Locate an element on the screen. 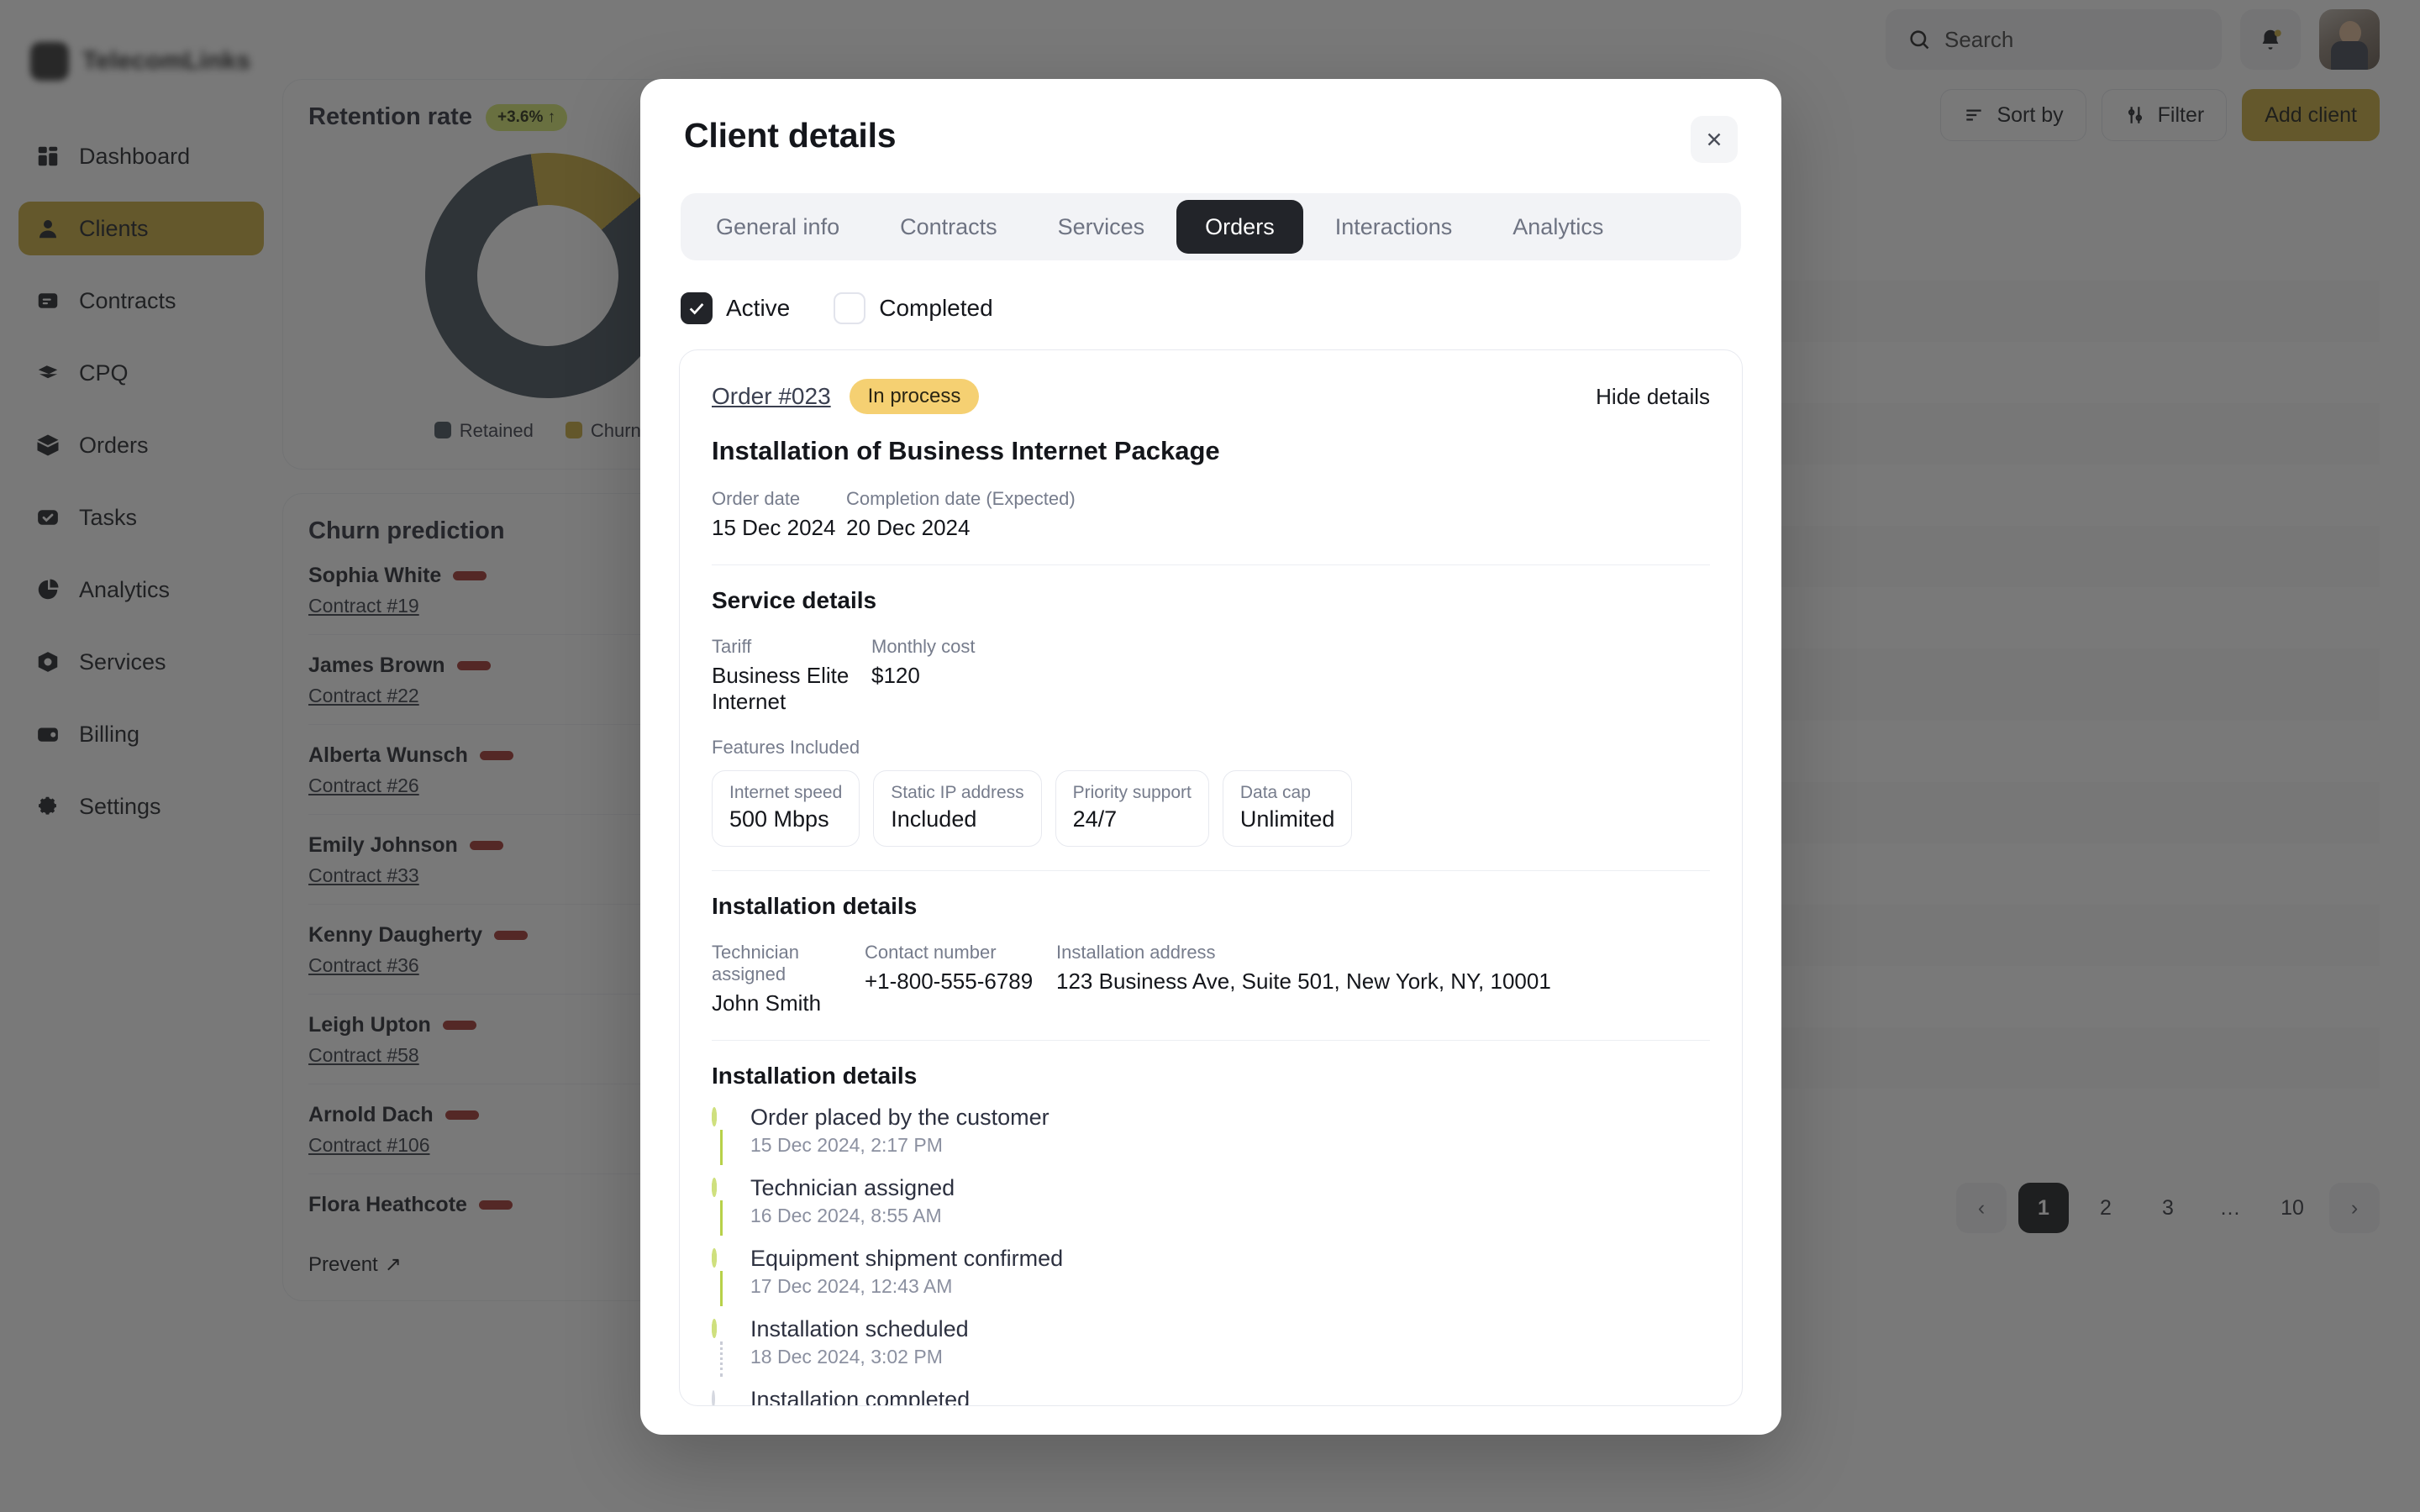  feature-label: Internet speed is located at coordinates (786, 792).